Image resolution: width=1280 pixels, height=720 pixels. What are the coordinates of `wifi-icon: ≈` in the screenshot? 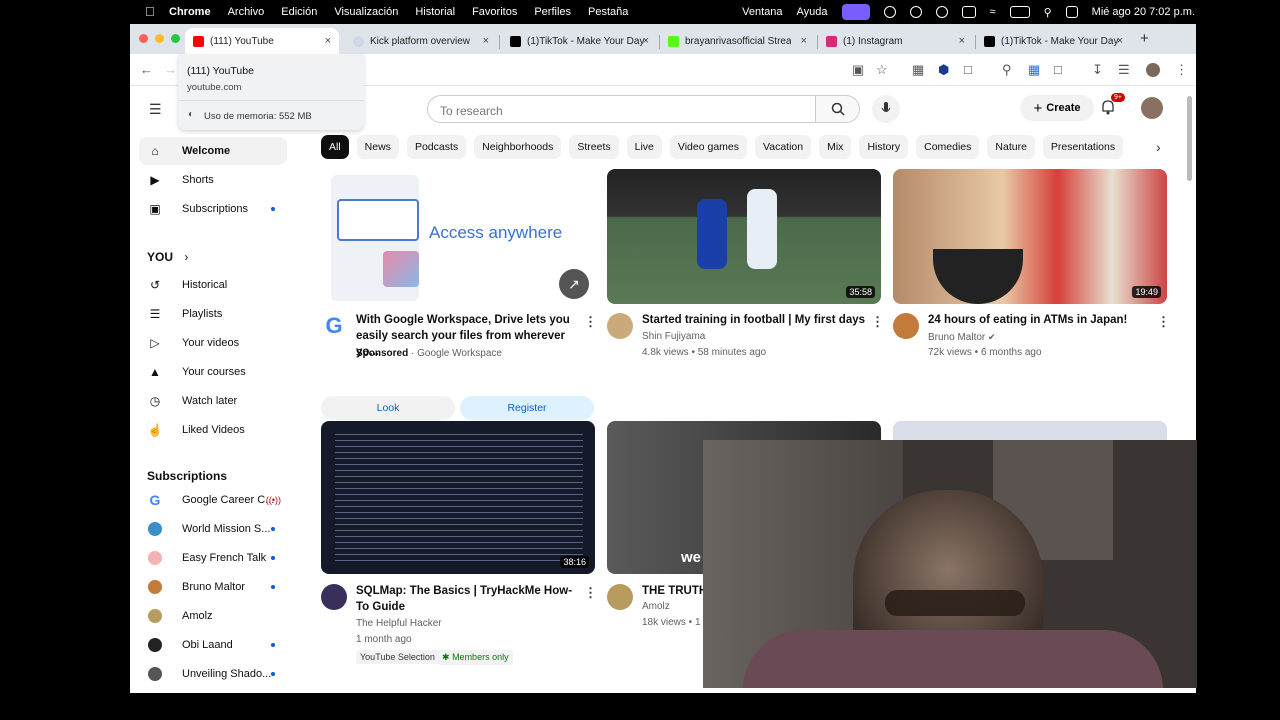 It's located at (993, 12).